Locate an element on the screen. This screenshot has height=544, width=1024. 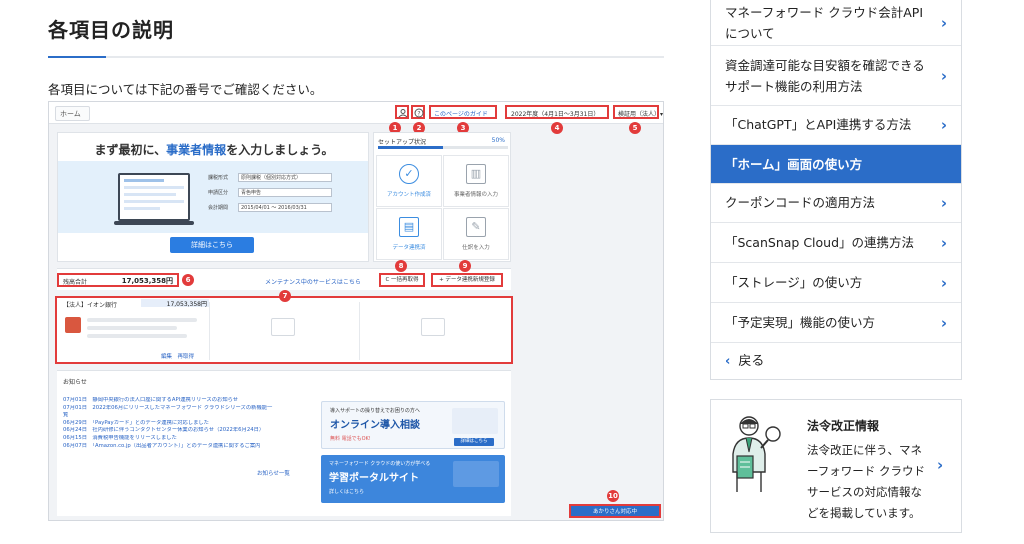
sidebar-item-storage: 「ストレージ」の使い方 › is located at coordinates (836, 283).